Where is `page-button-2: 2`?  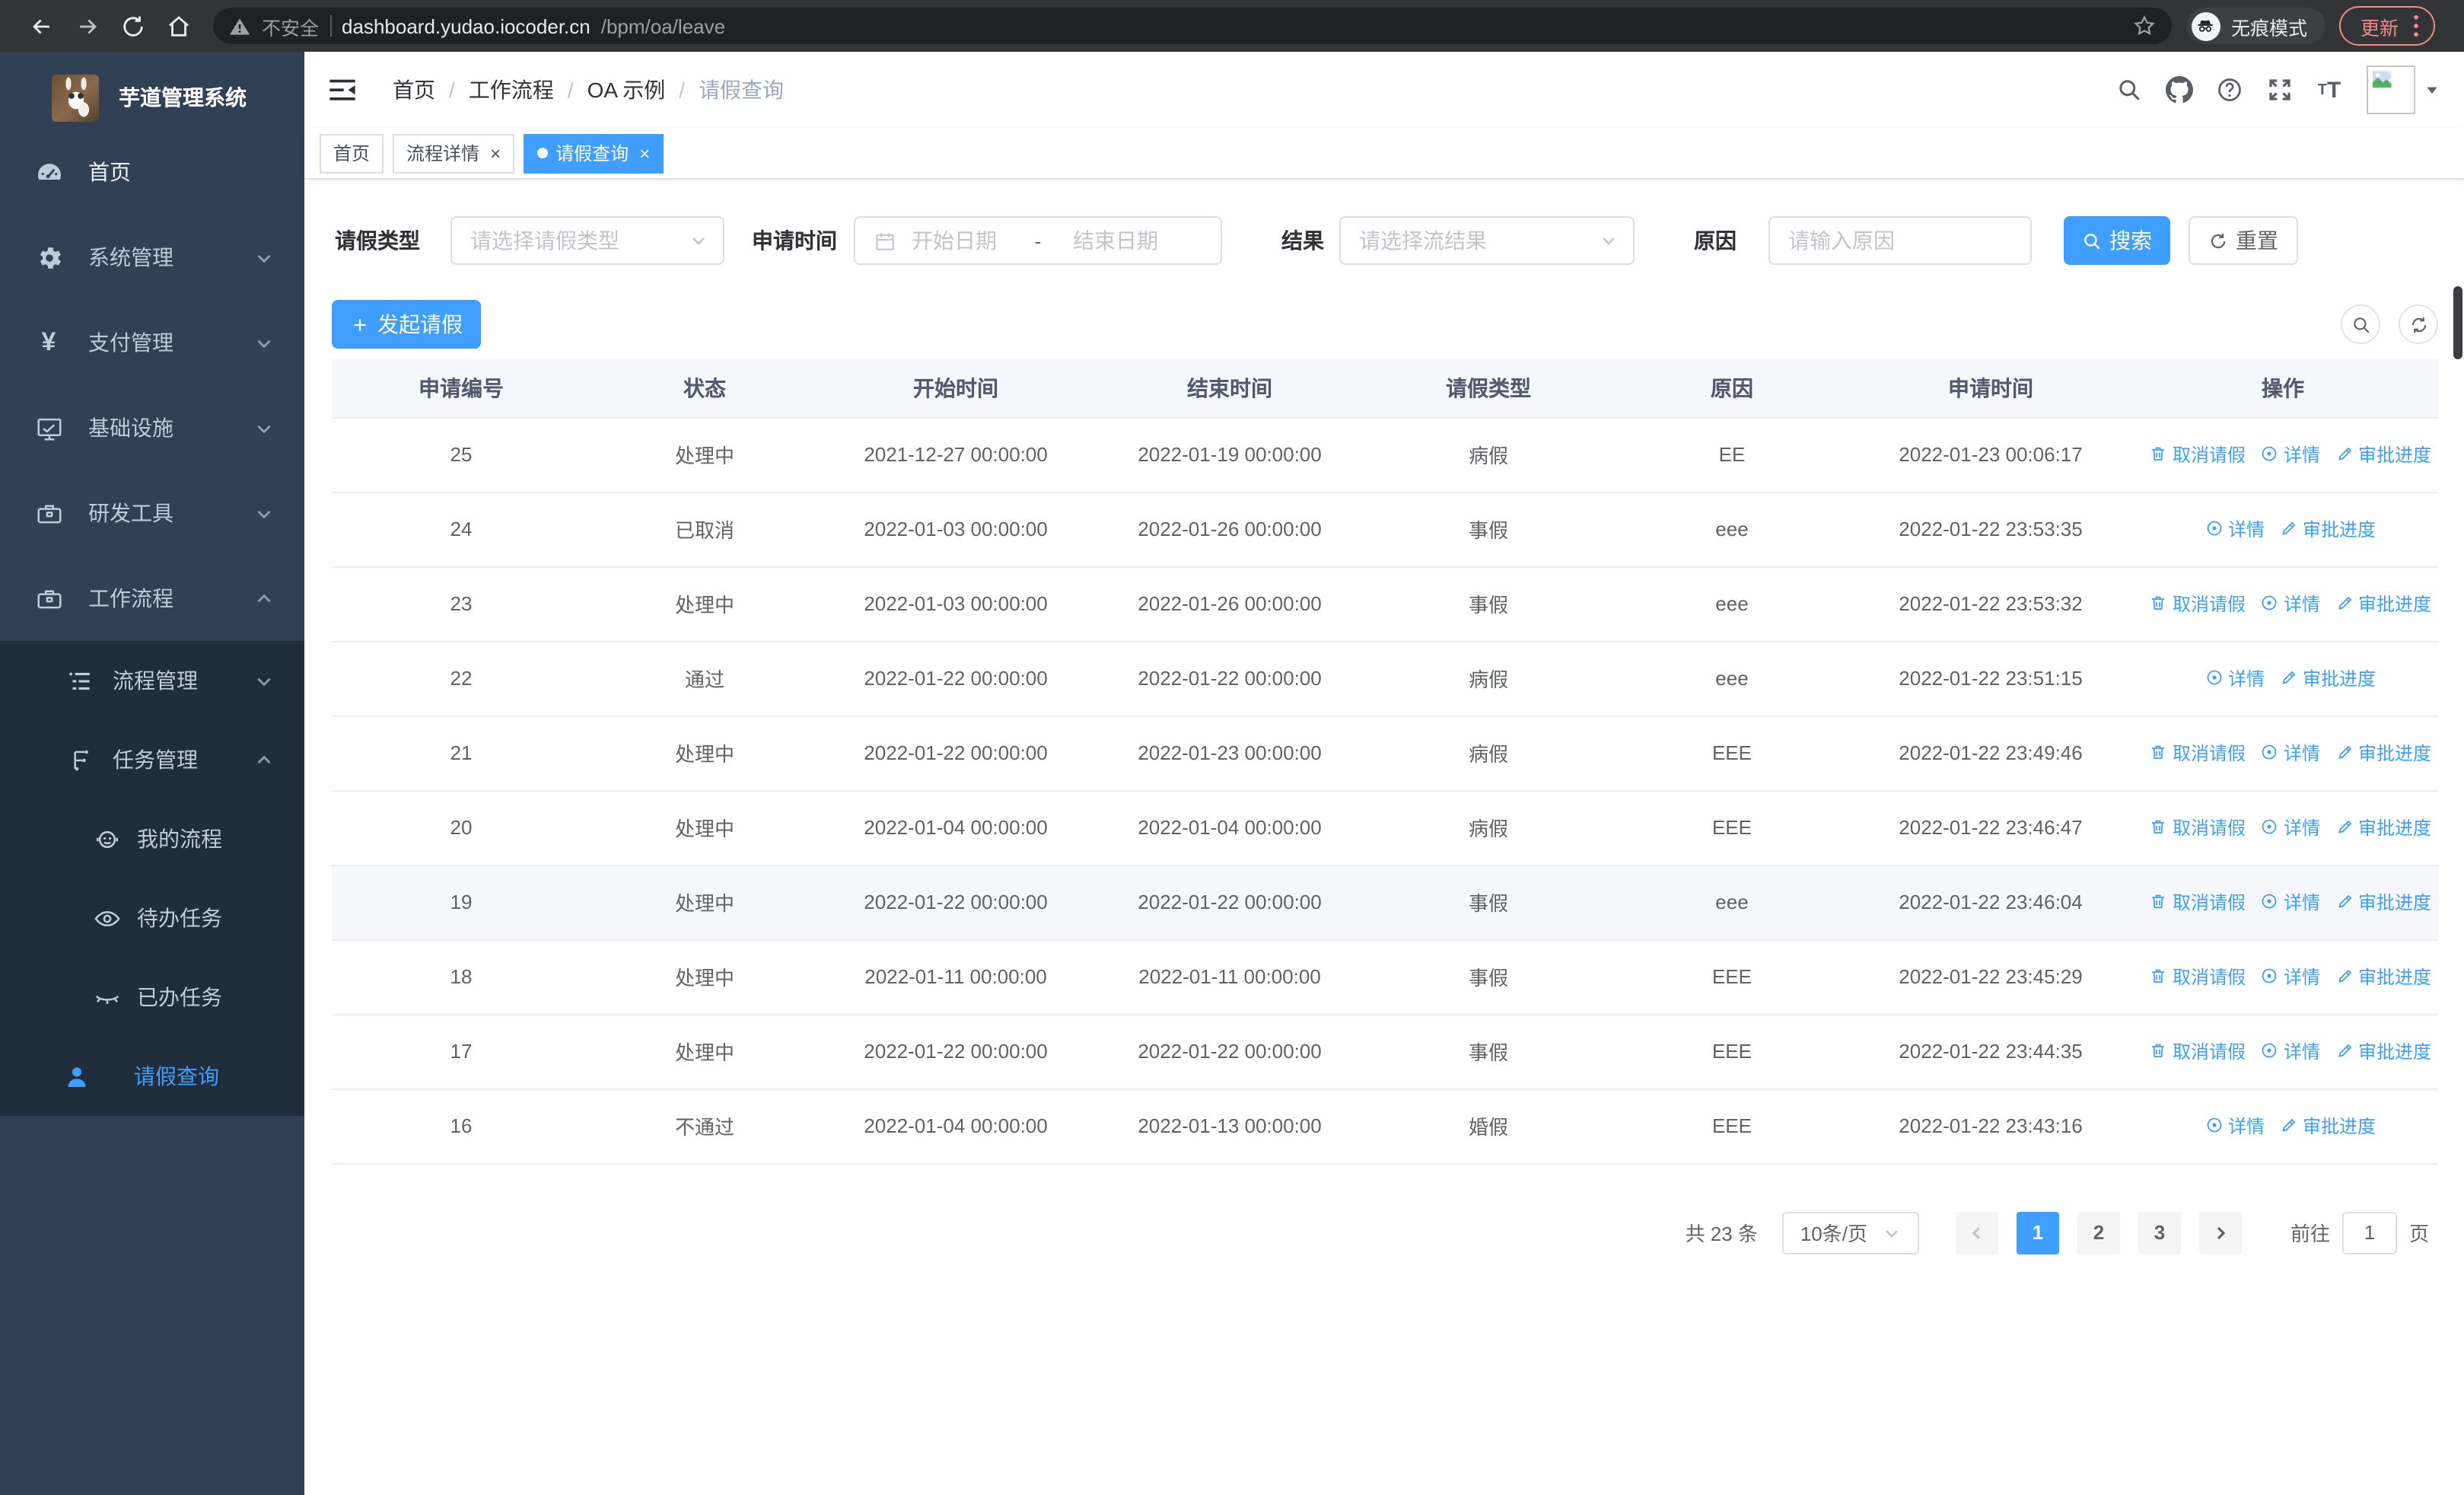
page-button-2: 2 is located at coordinates (2098, 1233).